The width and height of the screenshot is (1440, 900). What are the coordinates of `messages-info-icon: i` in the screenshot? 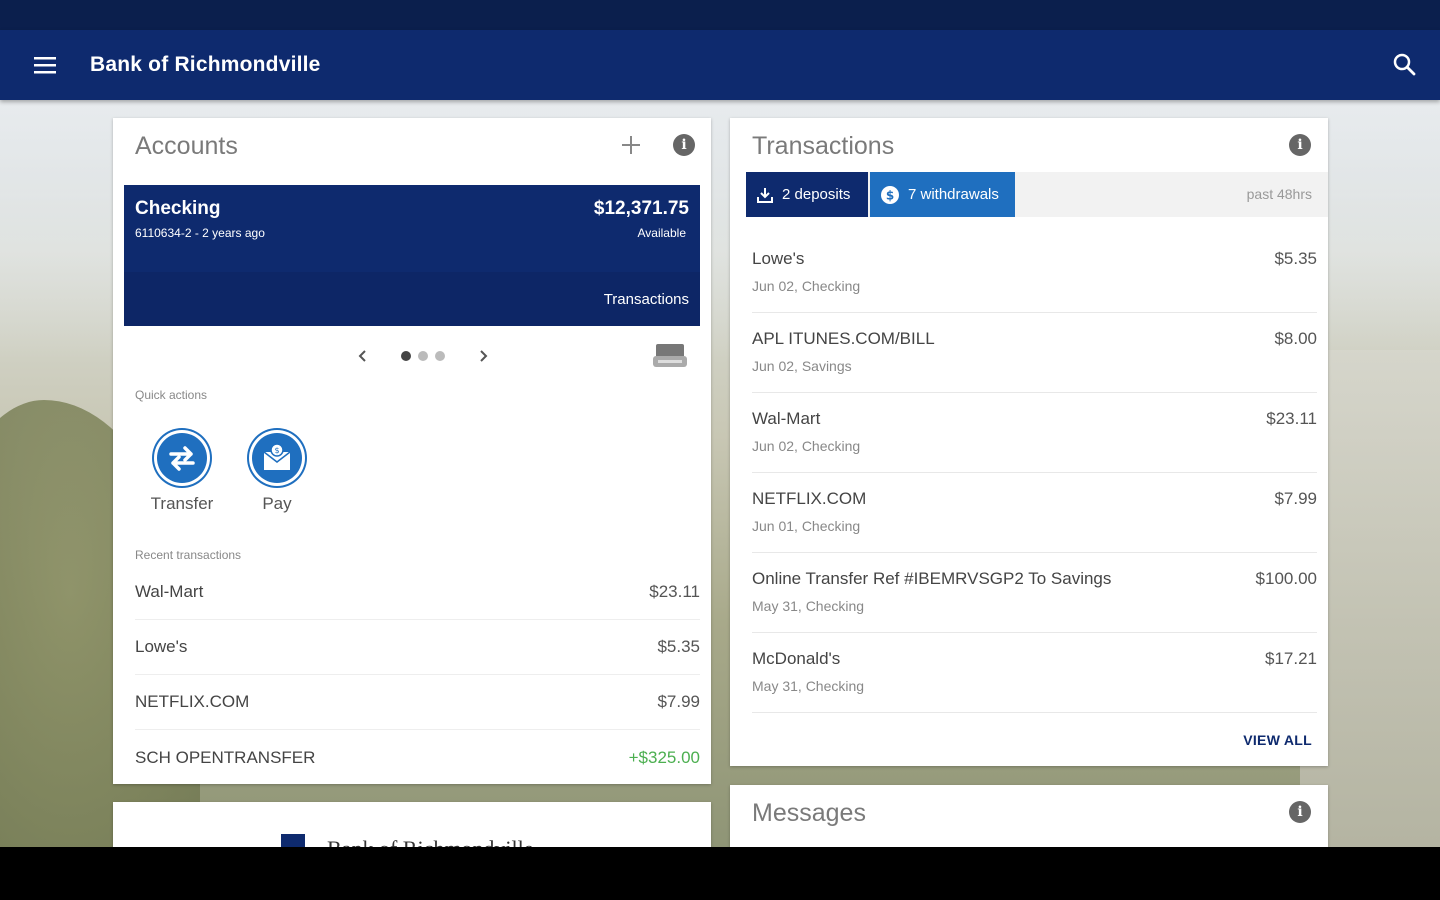 It's located at (1300, 812).